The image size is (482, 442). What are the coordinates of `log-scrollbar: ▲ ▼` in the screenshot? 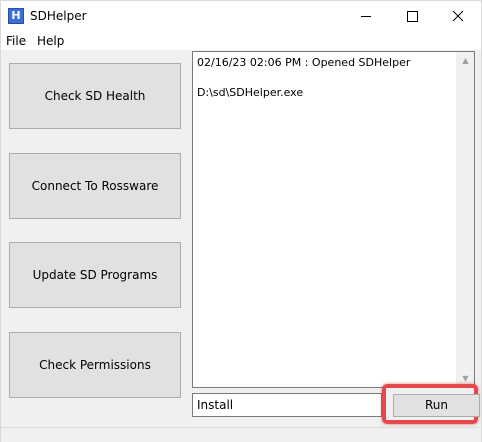 It's located at (465, 219).